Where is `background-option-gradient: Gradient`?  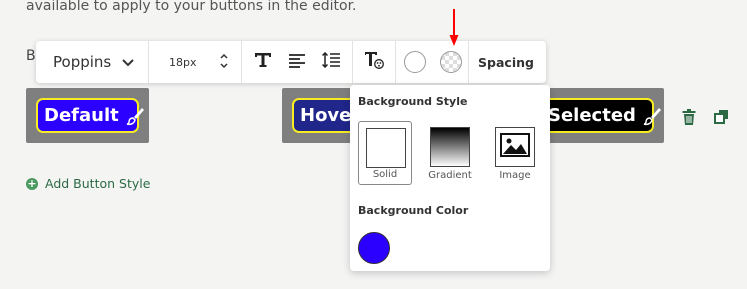
background-option-gradient: Gradient is located at coordinates (450, 153).